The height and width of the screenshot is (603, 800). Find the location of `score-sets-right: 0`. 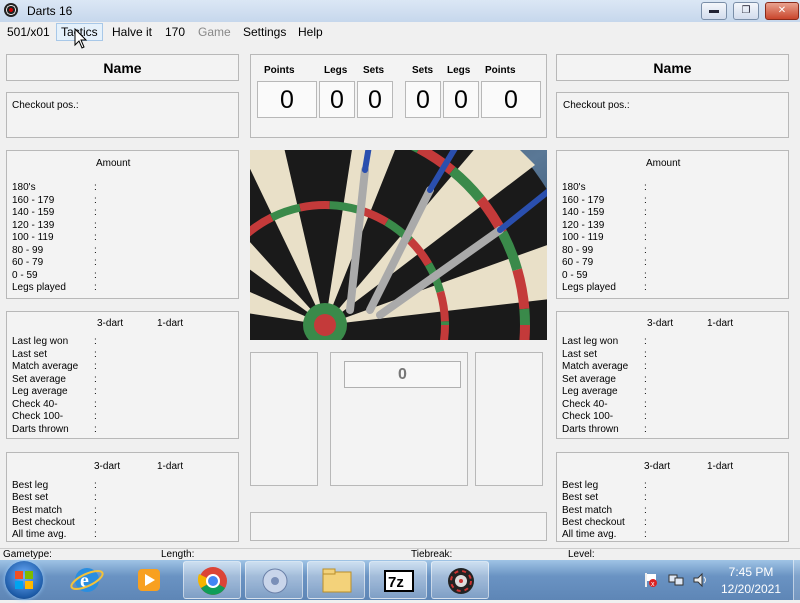

score-sets-right: 0 is located at coordinates (423, 99).